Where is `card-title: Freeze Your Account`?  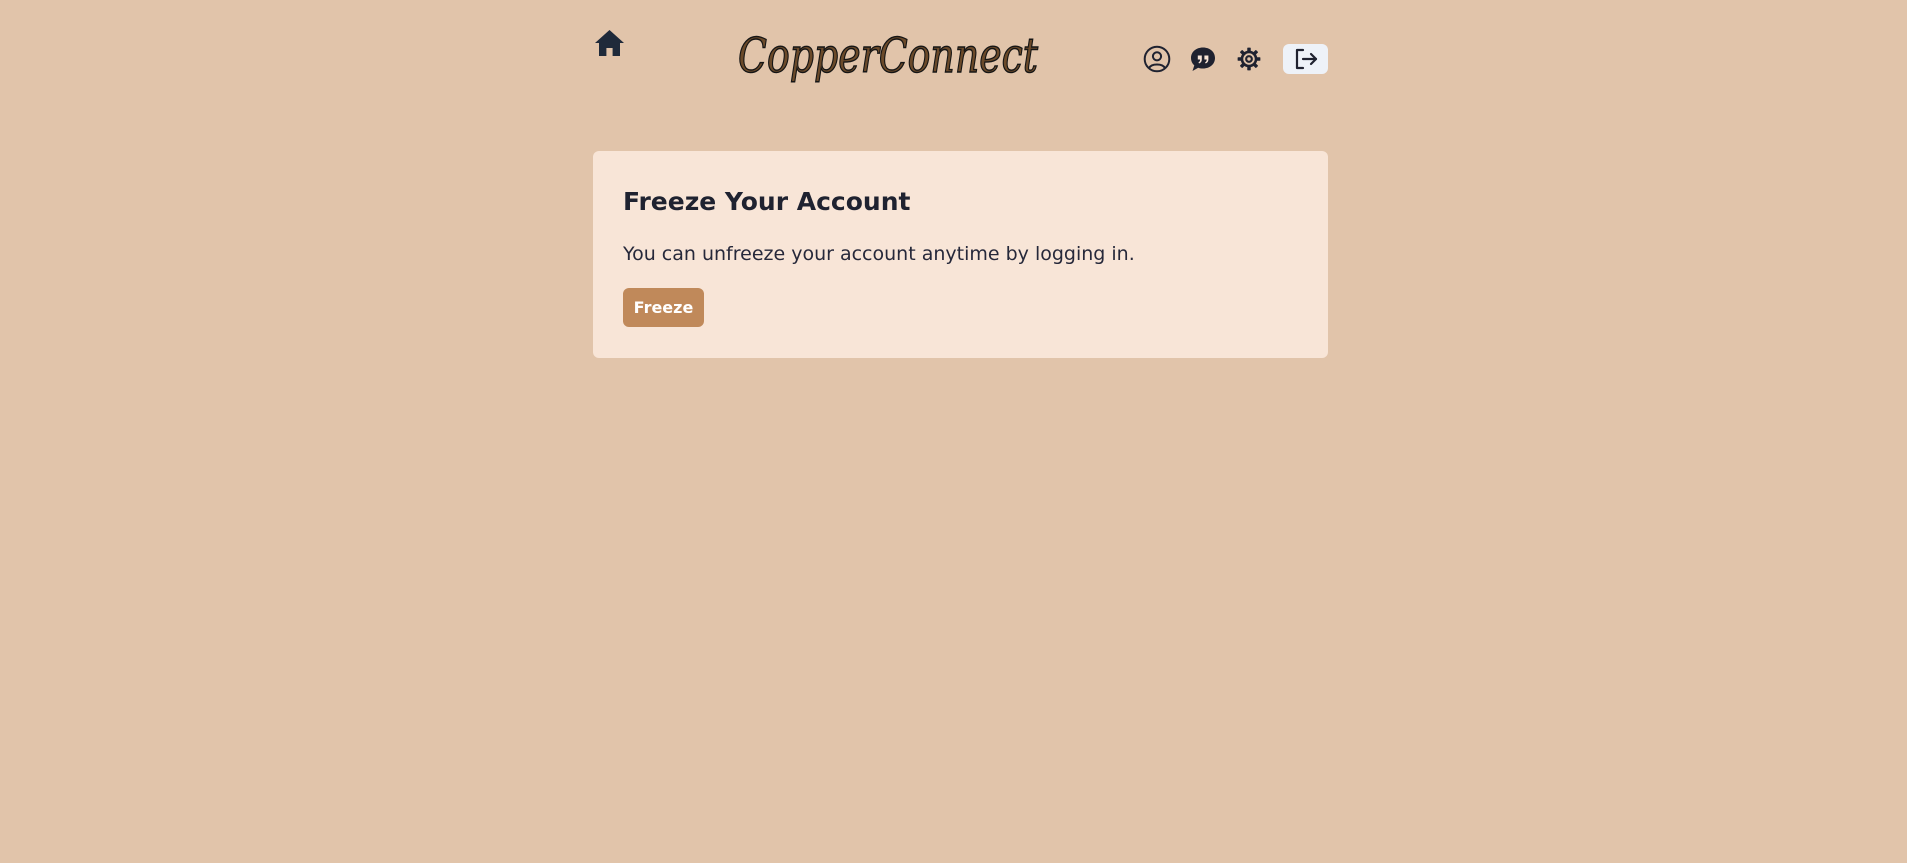 card-title: Freeze Your Account is located at coordinates (767, 201).